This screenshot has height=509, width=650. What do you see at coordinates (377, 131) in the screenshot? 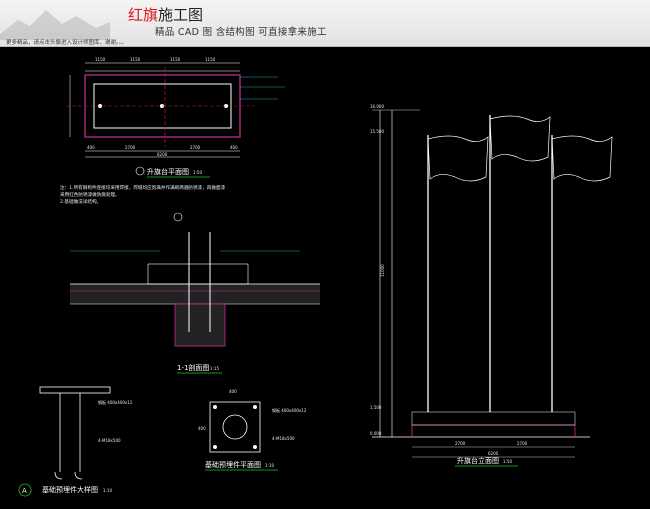
I see `elev-height-2: 15.500` at bounding box center [377, 131].